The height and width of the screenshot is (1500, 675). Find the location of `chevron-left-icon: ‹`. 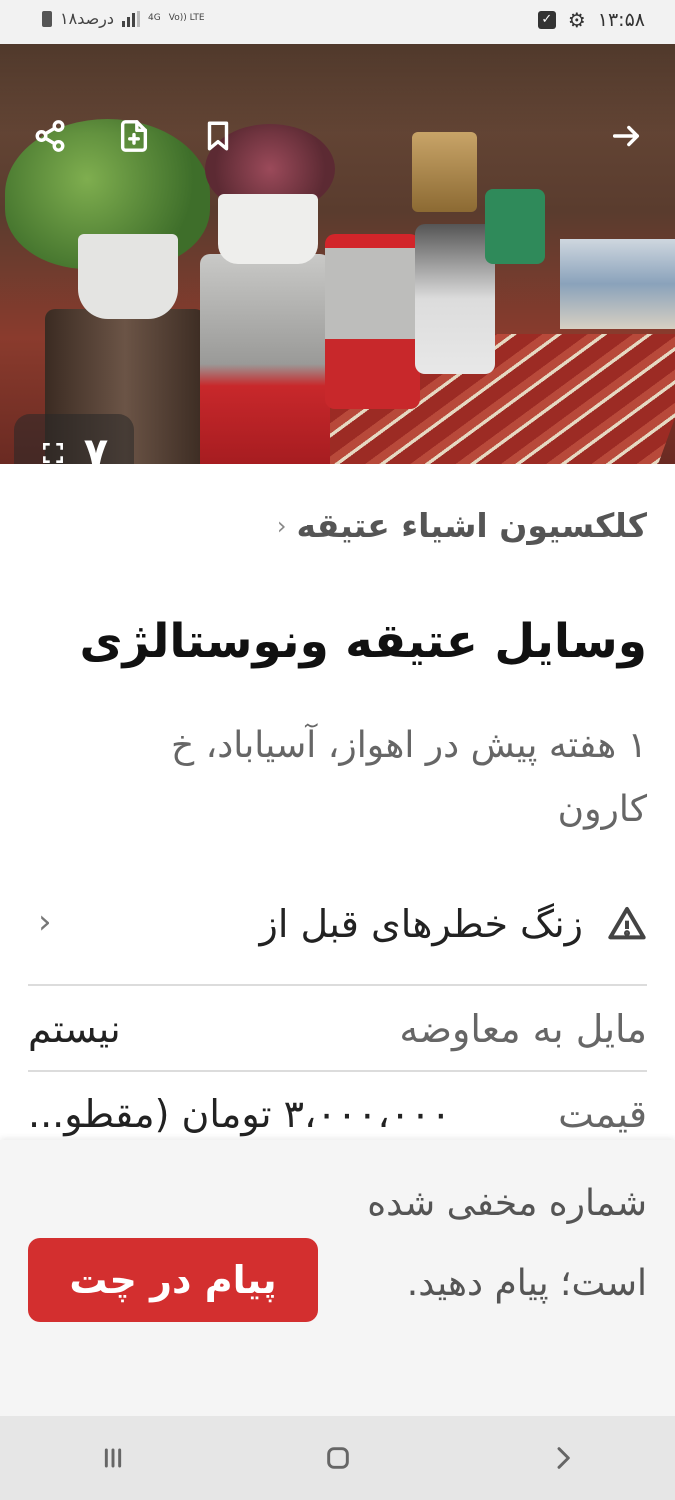

chevron-left-icon: ‹ is located at coordinates (45, 922).